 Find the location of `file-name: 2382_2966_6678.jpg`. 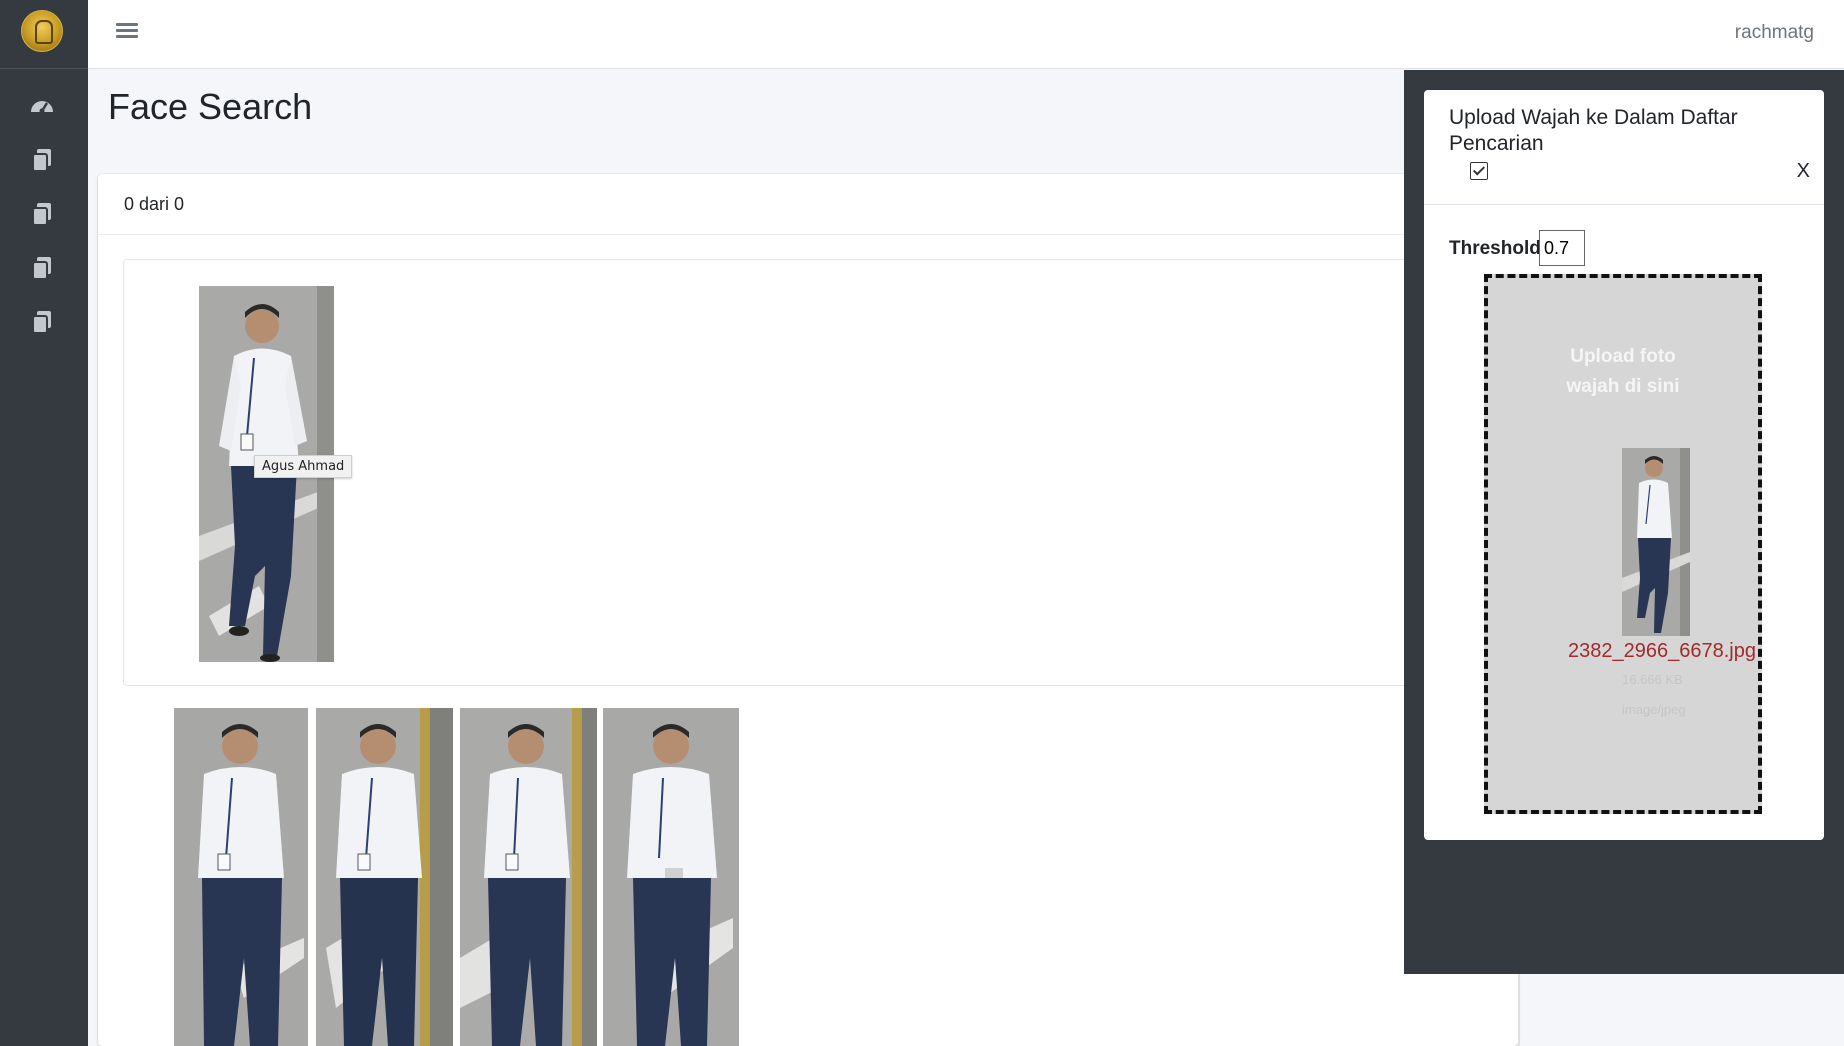

file-name: 2382_2966_6678.jpg is located at coordinates (1662, 651).